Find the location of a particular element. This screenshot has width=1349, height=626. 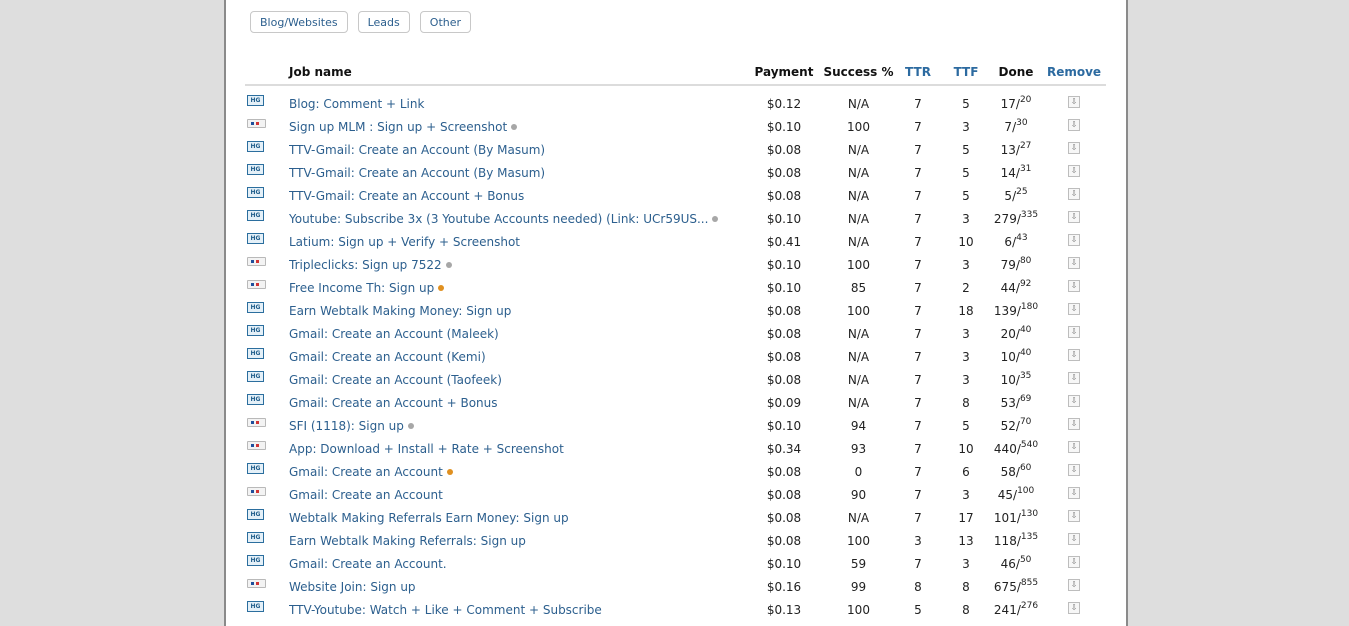

country-flag-icon is located at coordinates (256, 261).